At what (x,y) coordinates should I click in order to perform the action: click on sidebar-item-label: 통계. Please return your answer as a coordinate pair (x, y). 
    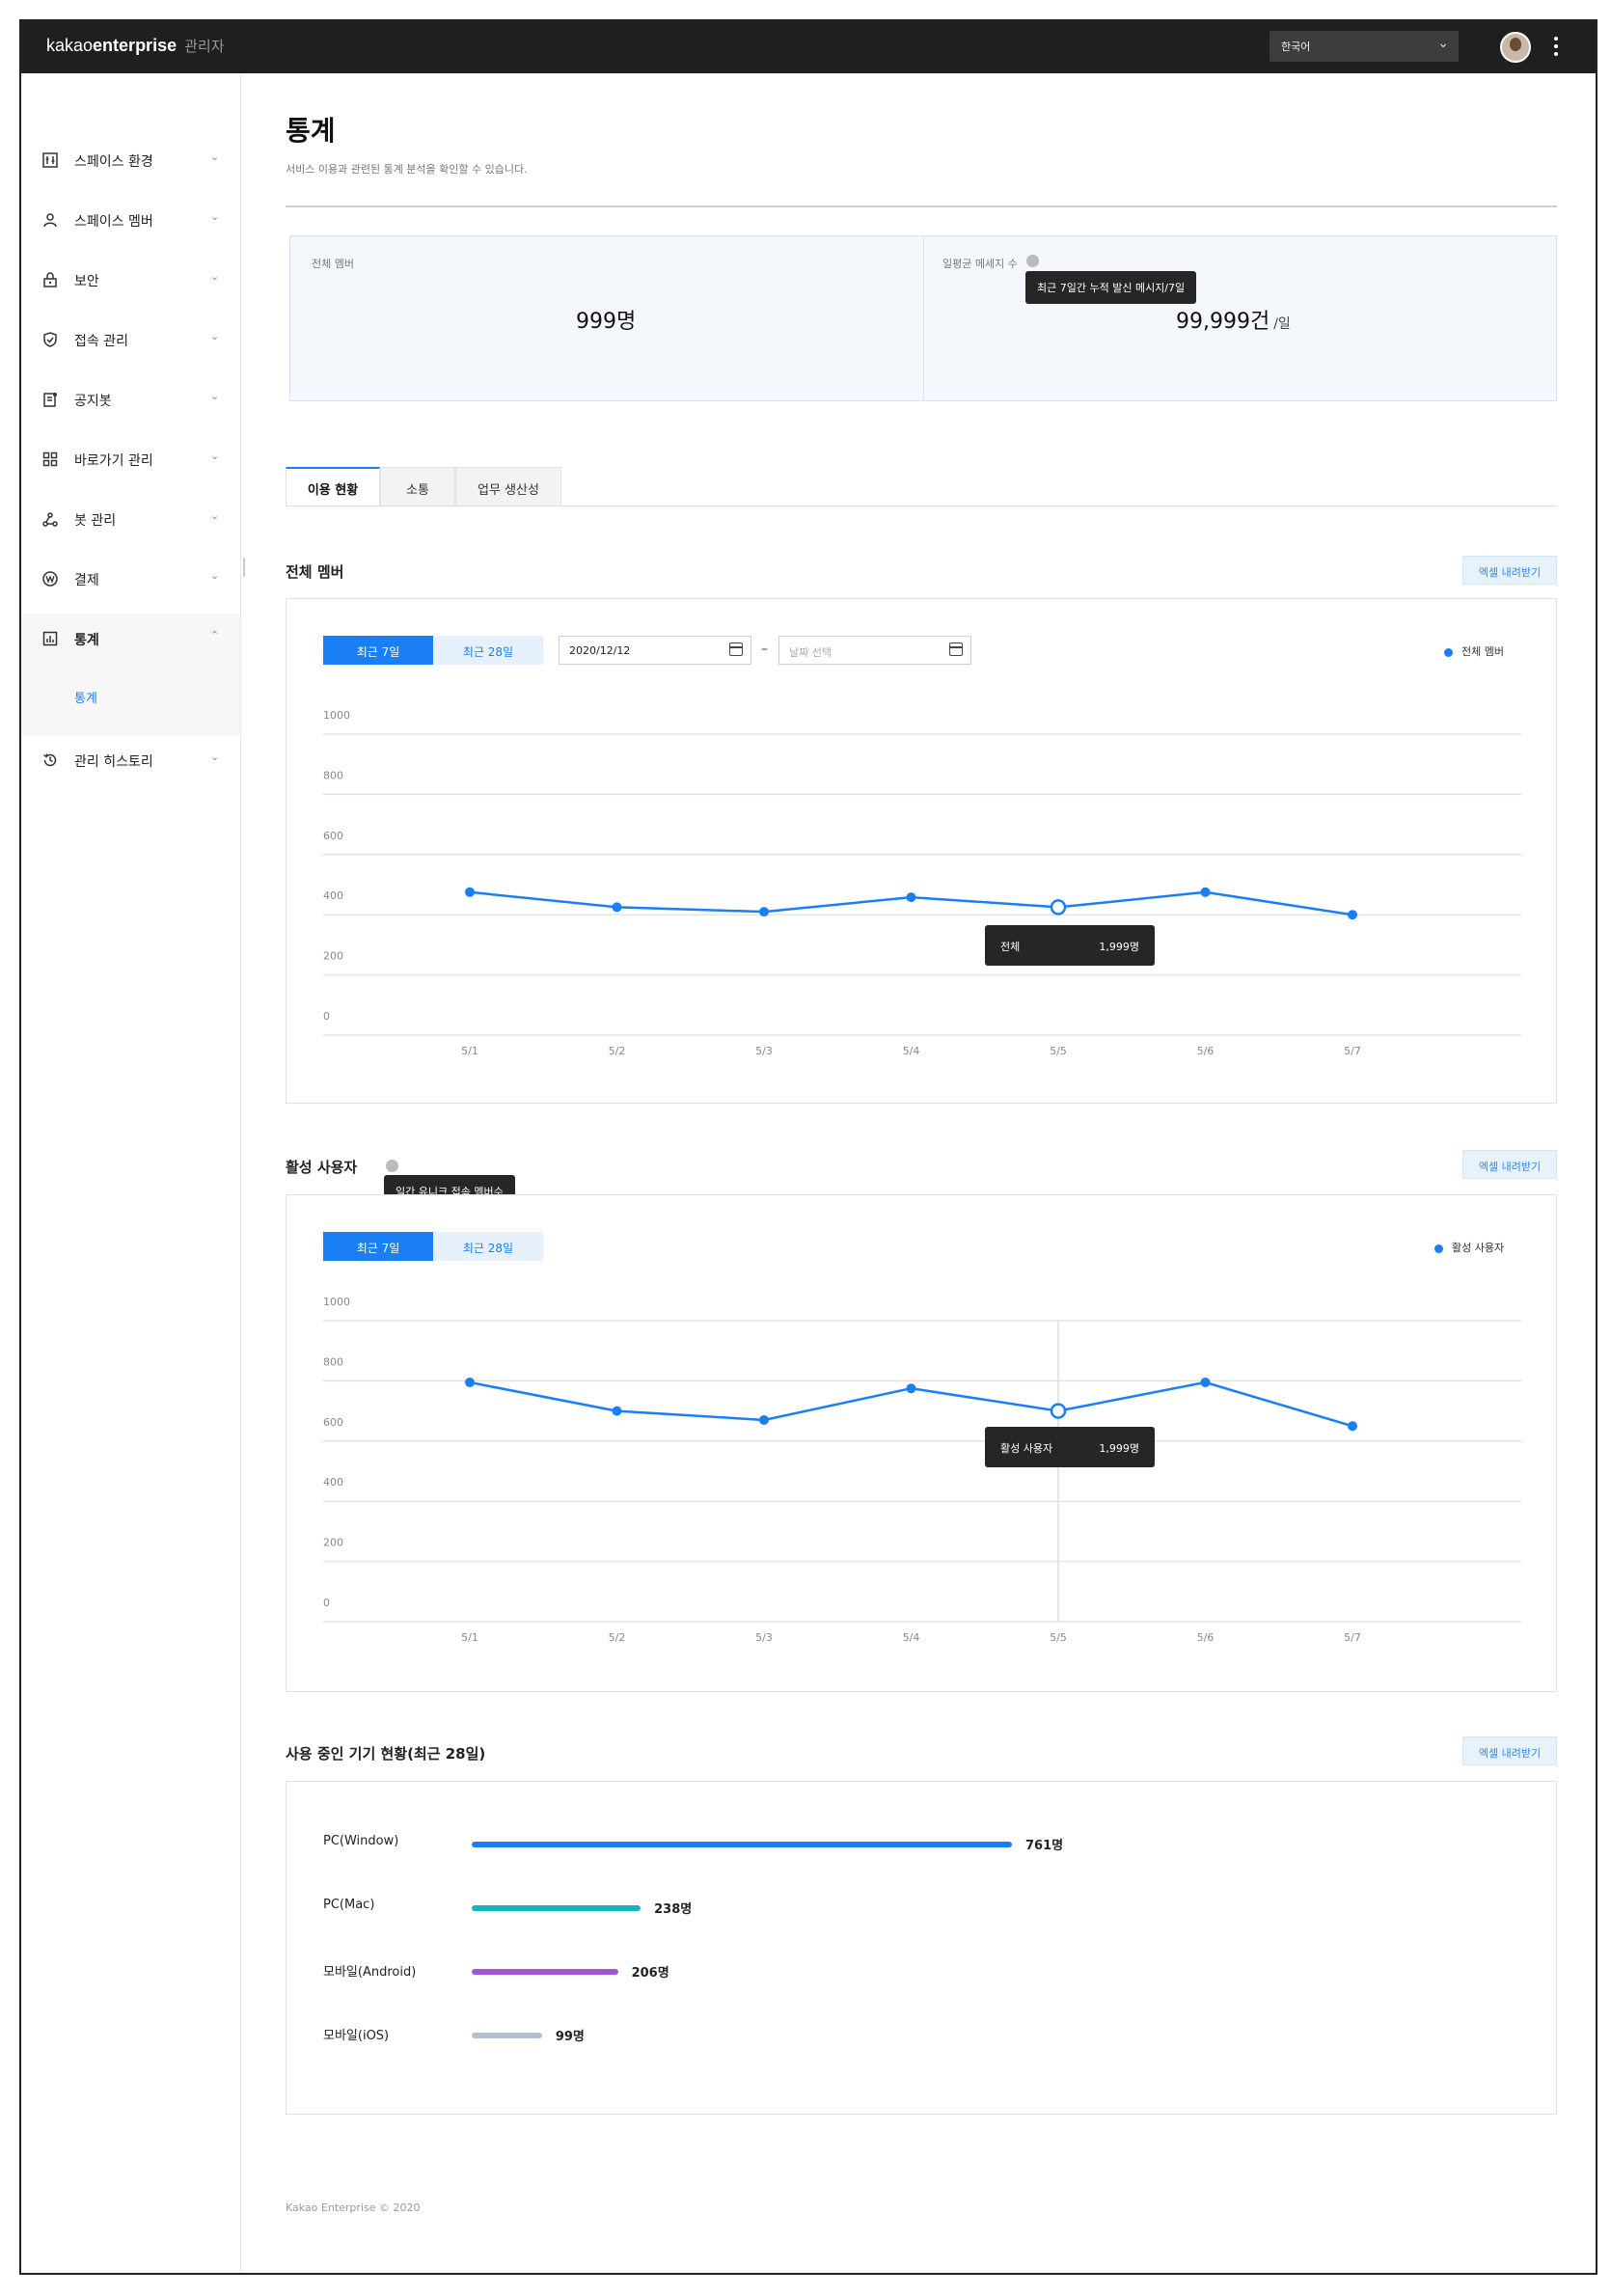
    Looking at the image, I should click on (86, 641).